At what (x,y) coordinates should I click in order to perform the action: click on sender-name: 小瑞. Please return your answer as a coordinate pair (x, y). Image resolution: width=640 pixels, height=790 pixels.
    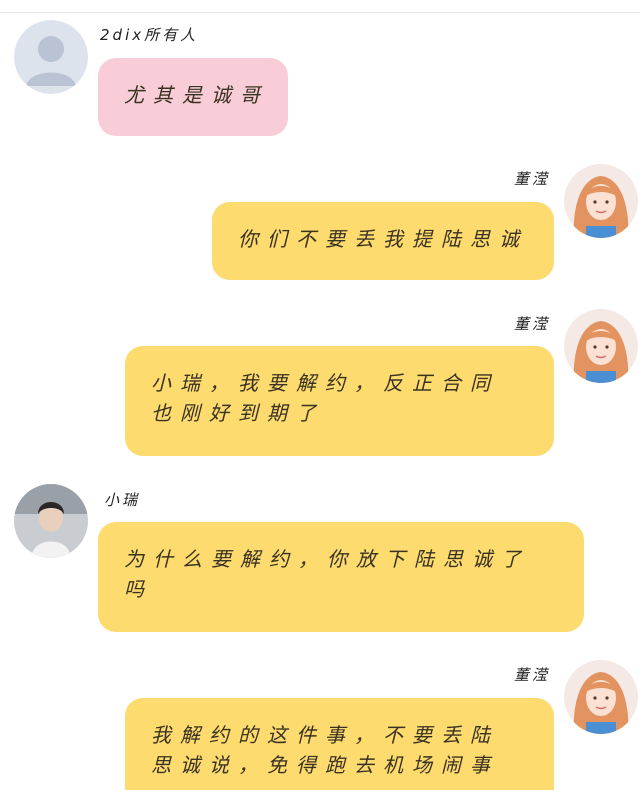
    Looking at the image, I should click on (122, 500).